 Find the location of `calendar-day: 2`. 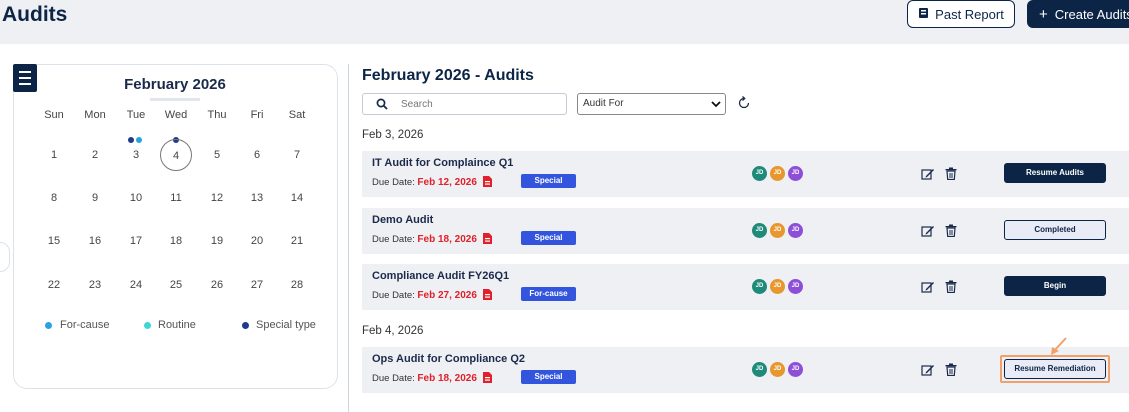

calendar-day: 2 is located at coordinates (95, 155).